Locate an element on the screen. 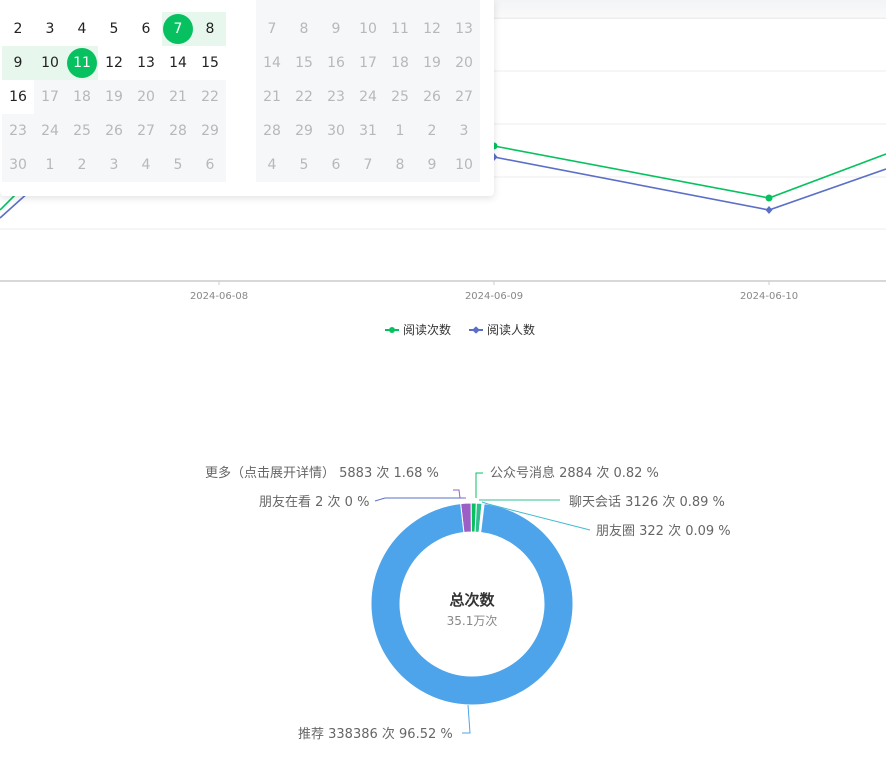 The image size is (886, 761). x-axis-tick-label: 2024-06-09 is located at coordinates (494, 296).